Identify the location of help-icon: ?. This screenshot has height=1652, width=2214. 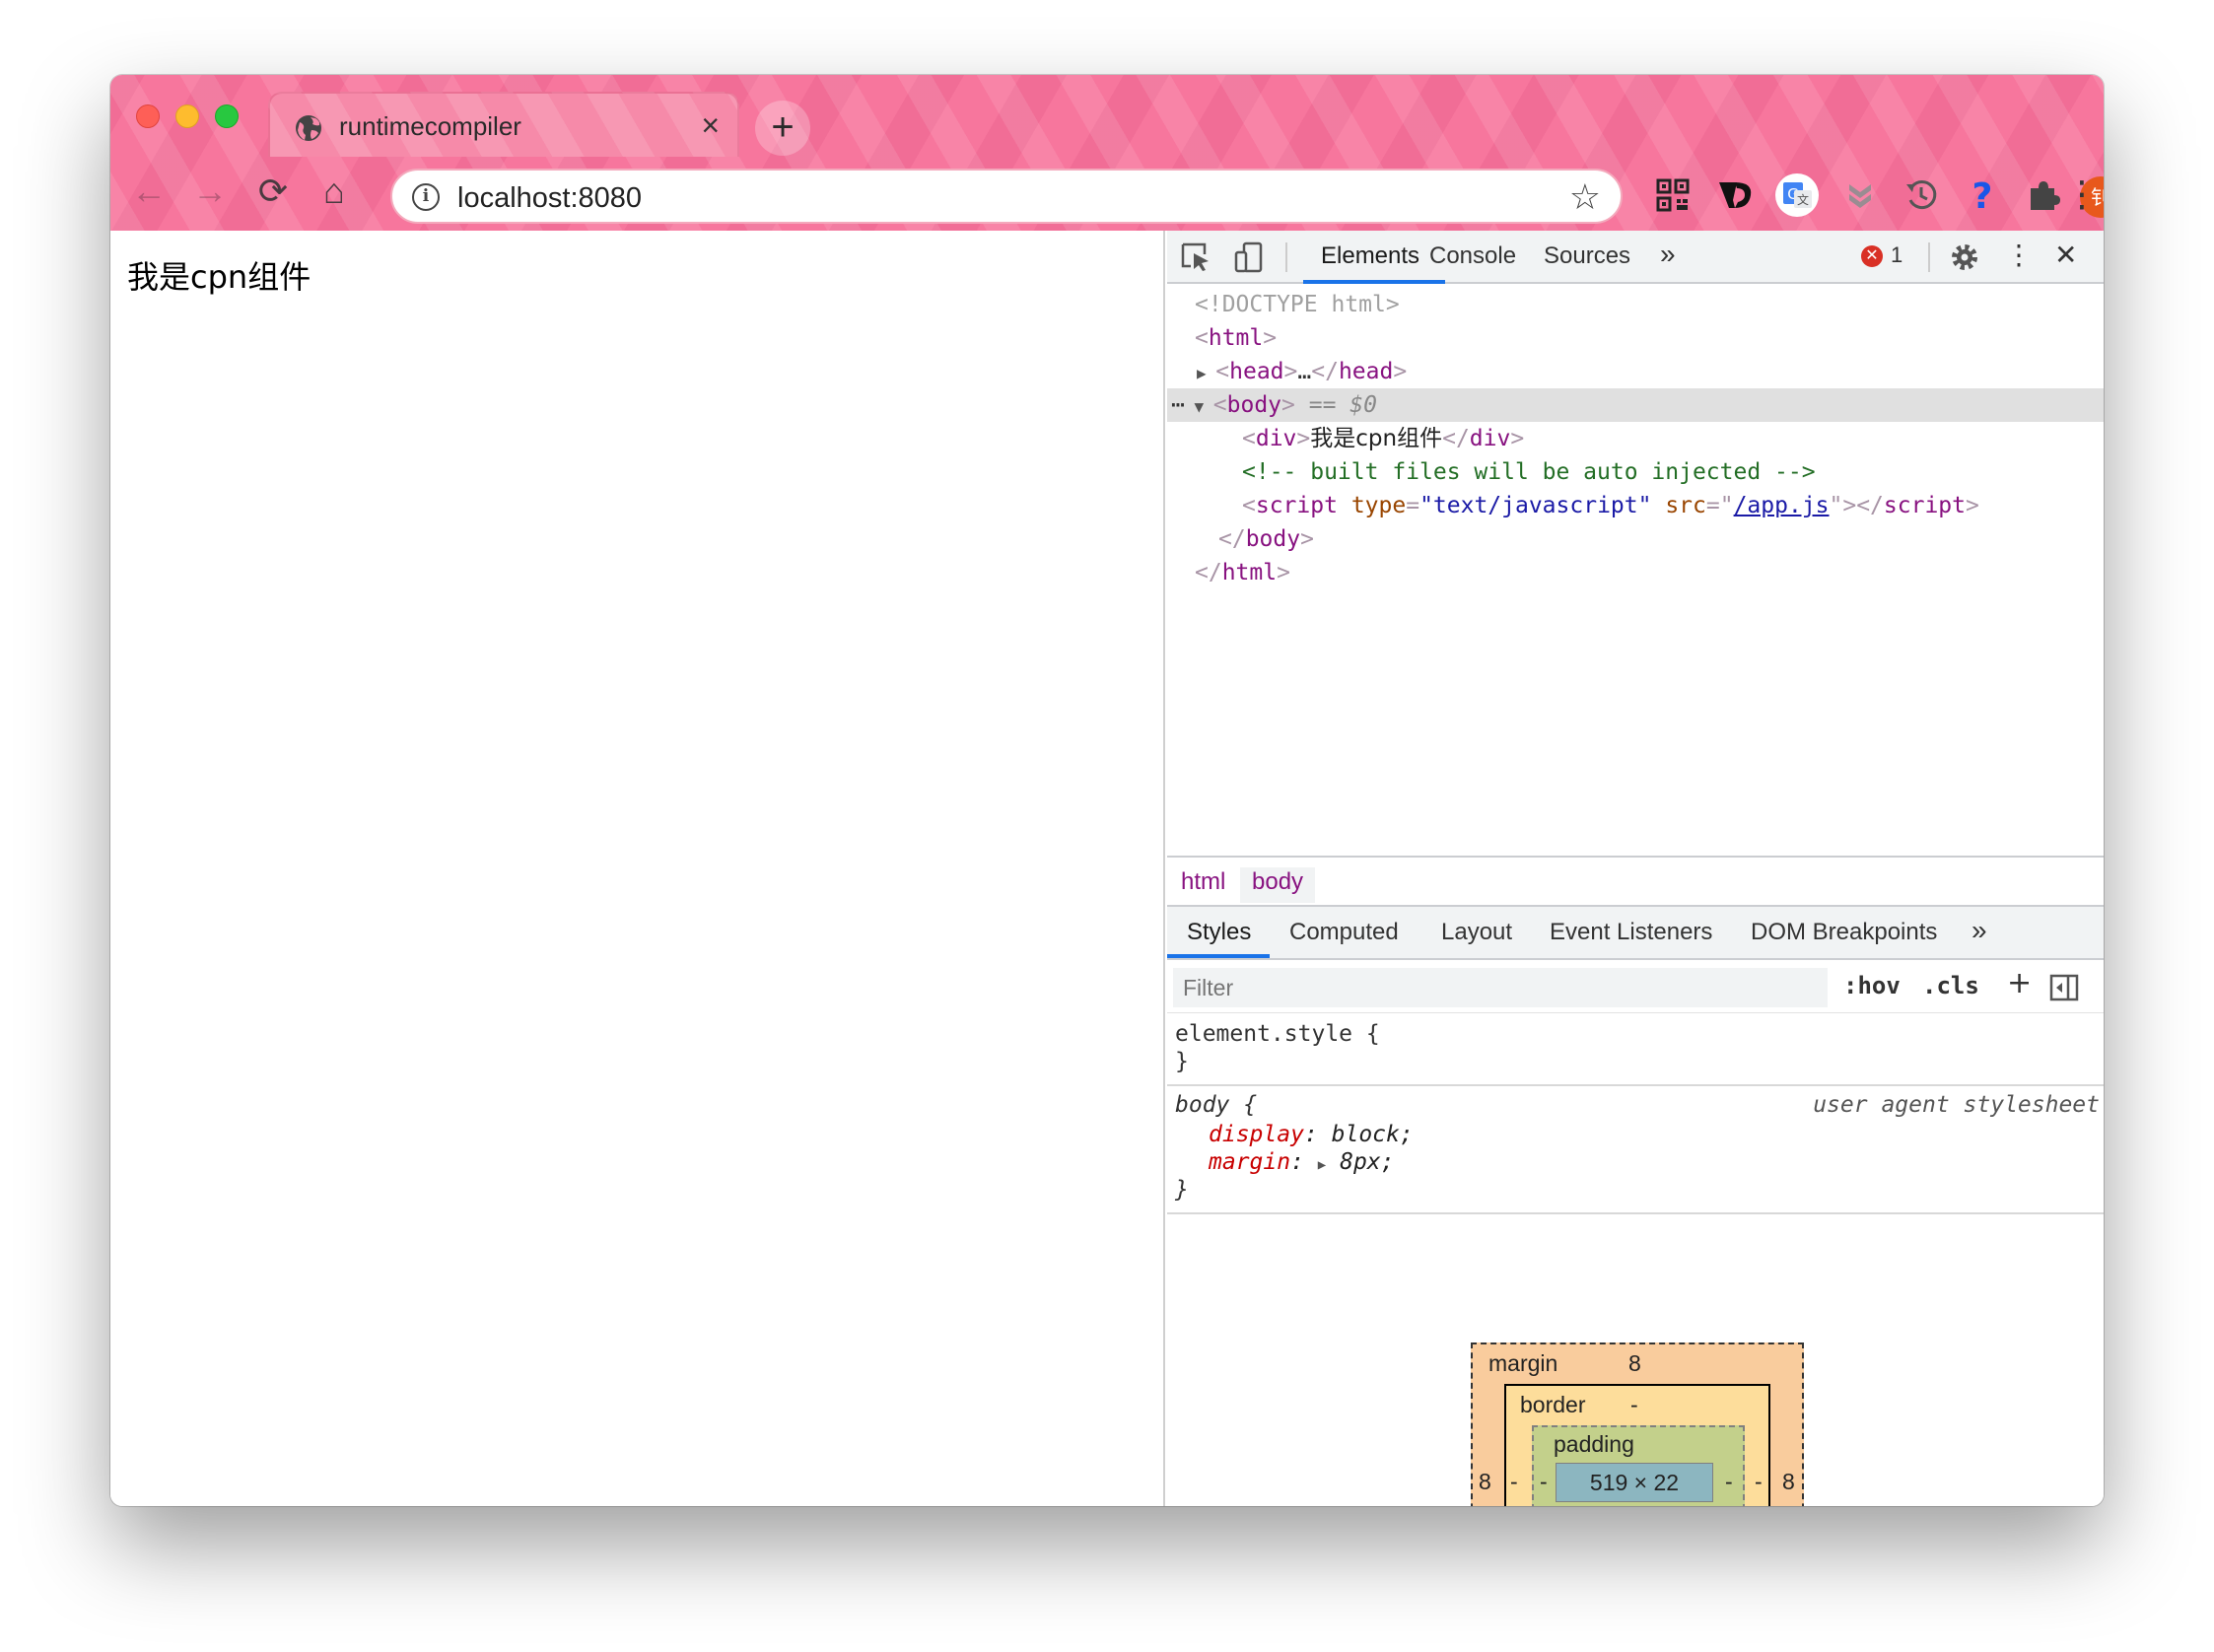
(1982, 195).